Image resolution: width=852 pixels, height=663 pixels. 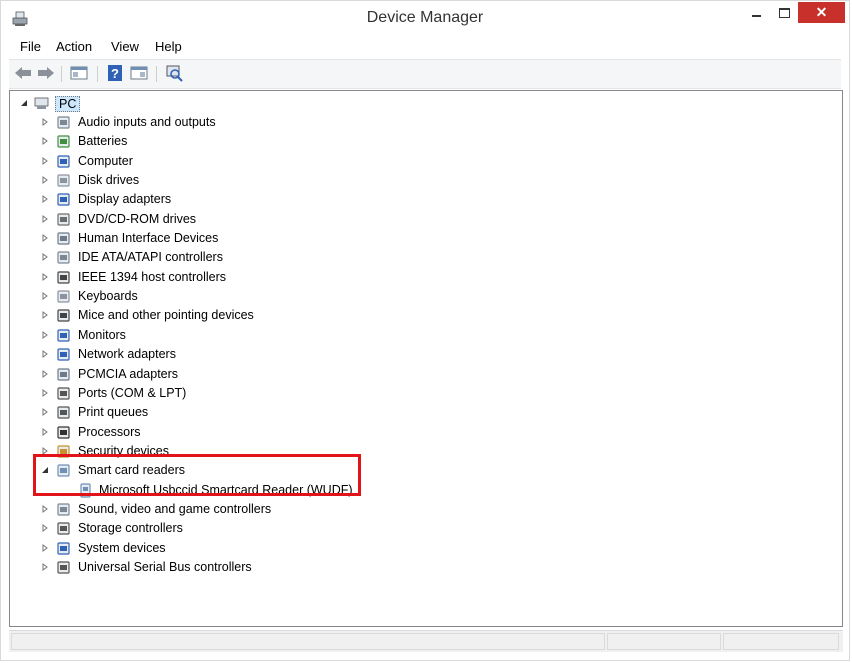 What do you see at coordinates (200, 199) in the screenshot?
I see `tree-category: Display adapters` at bounding box center [200, 199].